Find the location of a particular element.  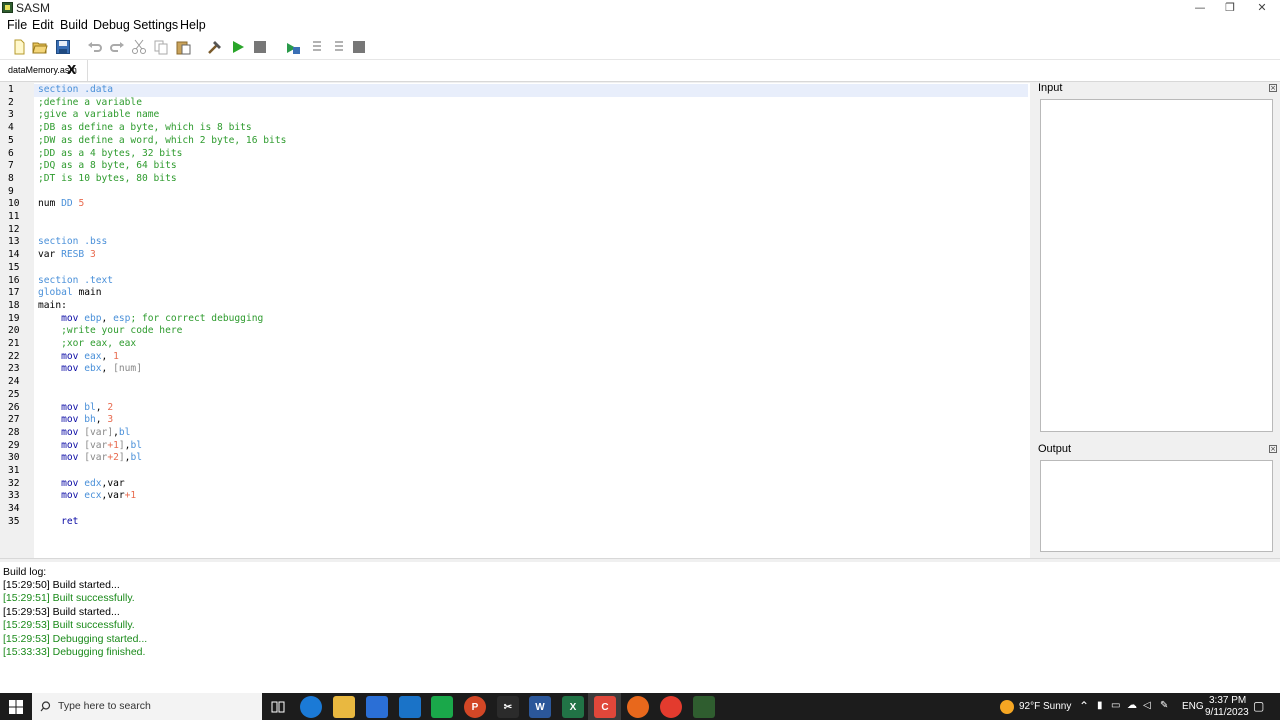

code-line: 18 main: is located at coordinates (515, 306).